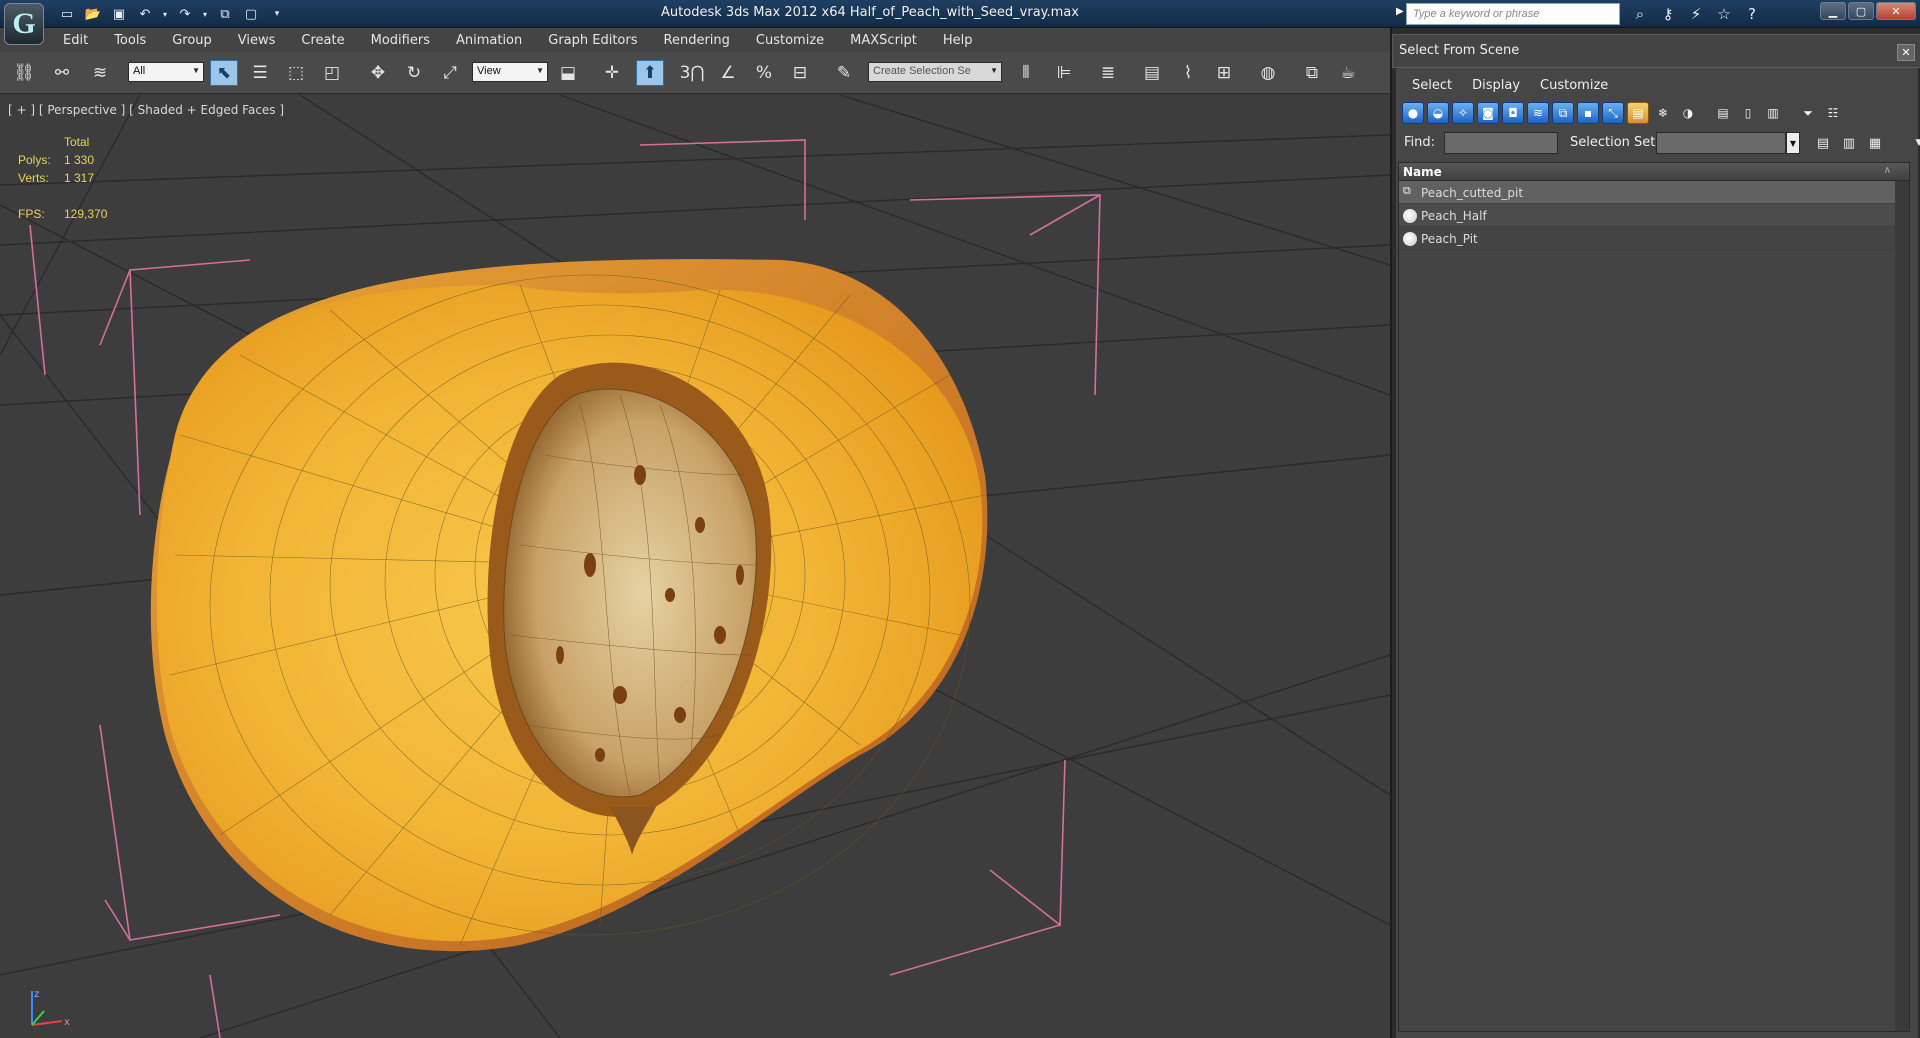 This screenshot has width=1920, height=1038. Describe the element at coordinates (1638, 113) in the screenshot. I see `display-containers-icon: ▤` at that location.